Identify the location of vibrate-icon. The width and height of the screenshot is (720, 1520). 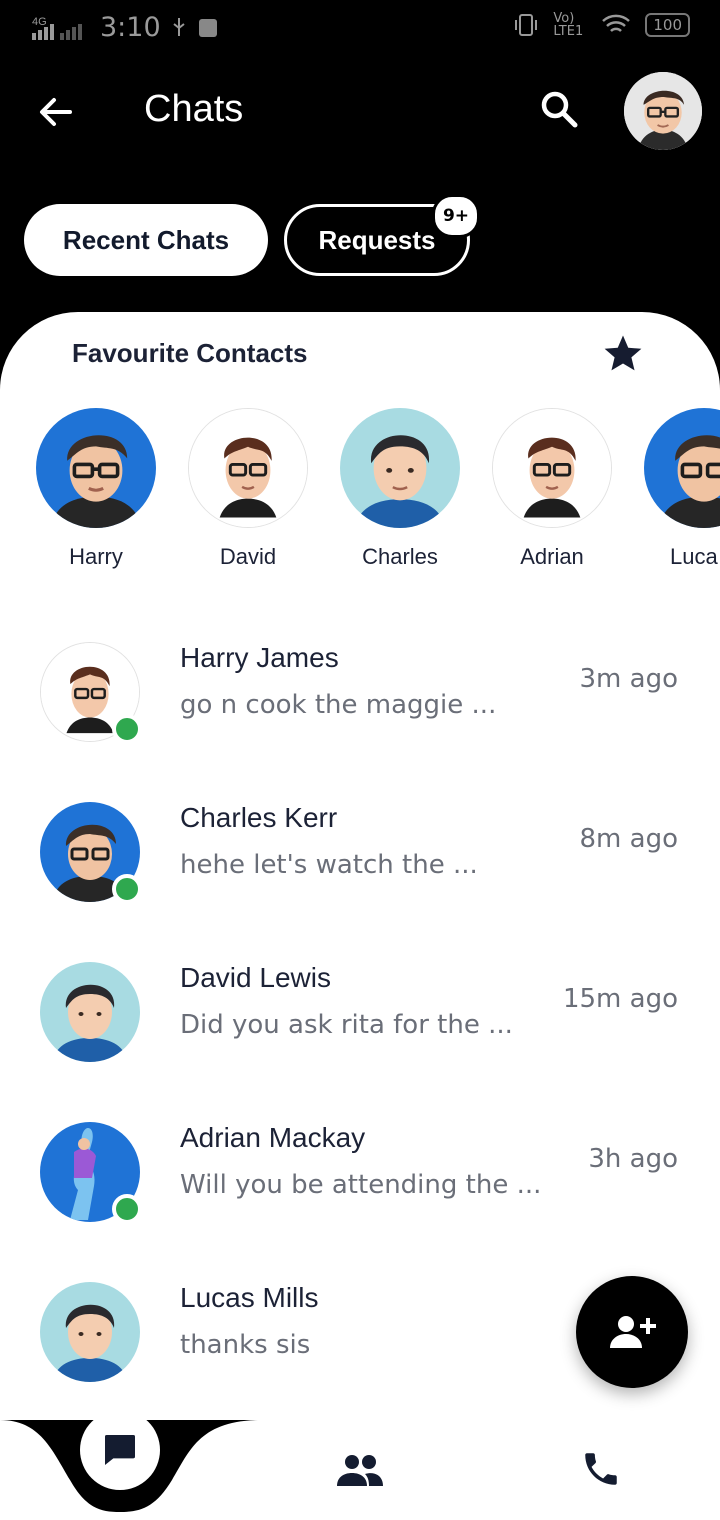
(526, 25).